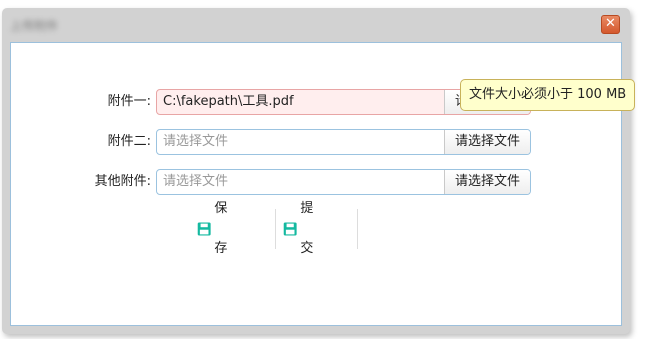 This screenshot has height=339, width=659. I want to click on attachment2-input, so click(300, 142).